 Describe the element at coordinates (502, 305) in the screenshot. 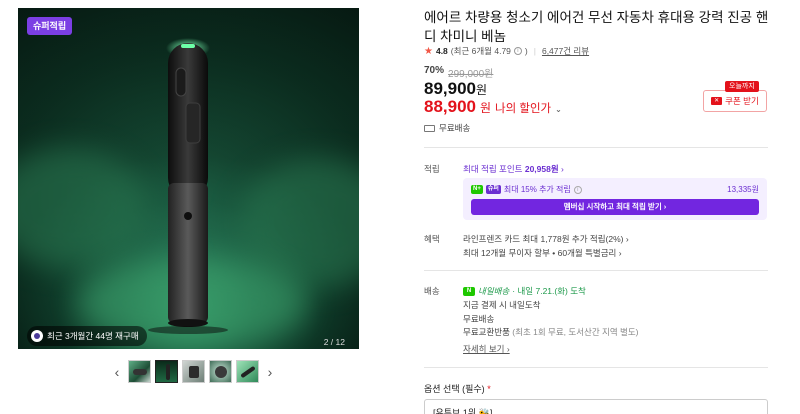

I see `delivery-line: 지금 결제 시 내일도착` at that location.